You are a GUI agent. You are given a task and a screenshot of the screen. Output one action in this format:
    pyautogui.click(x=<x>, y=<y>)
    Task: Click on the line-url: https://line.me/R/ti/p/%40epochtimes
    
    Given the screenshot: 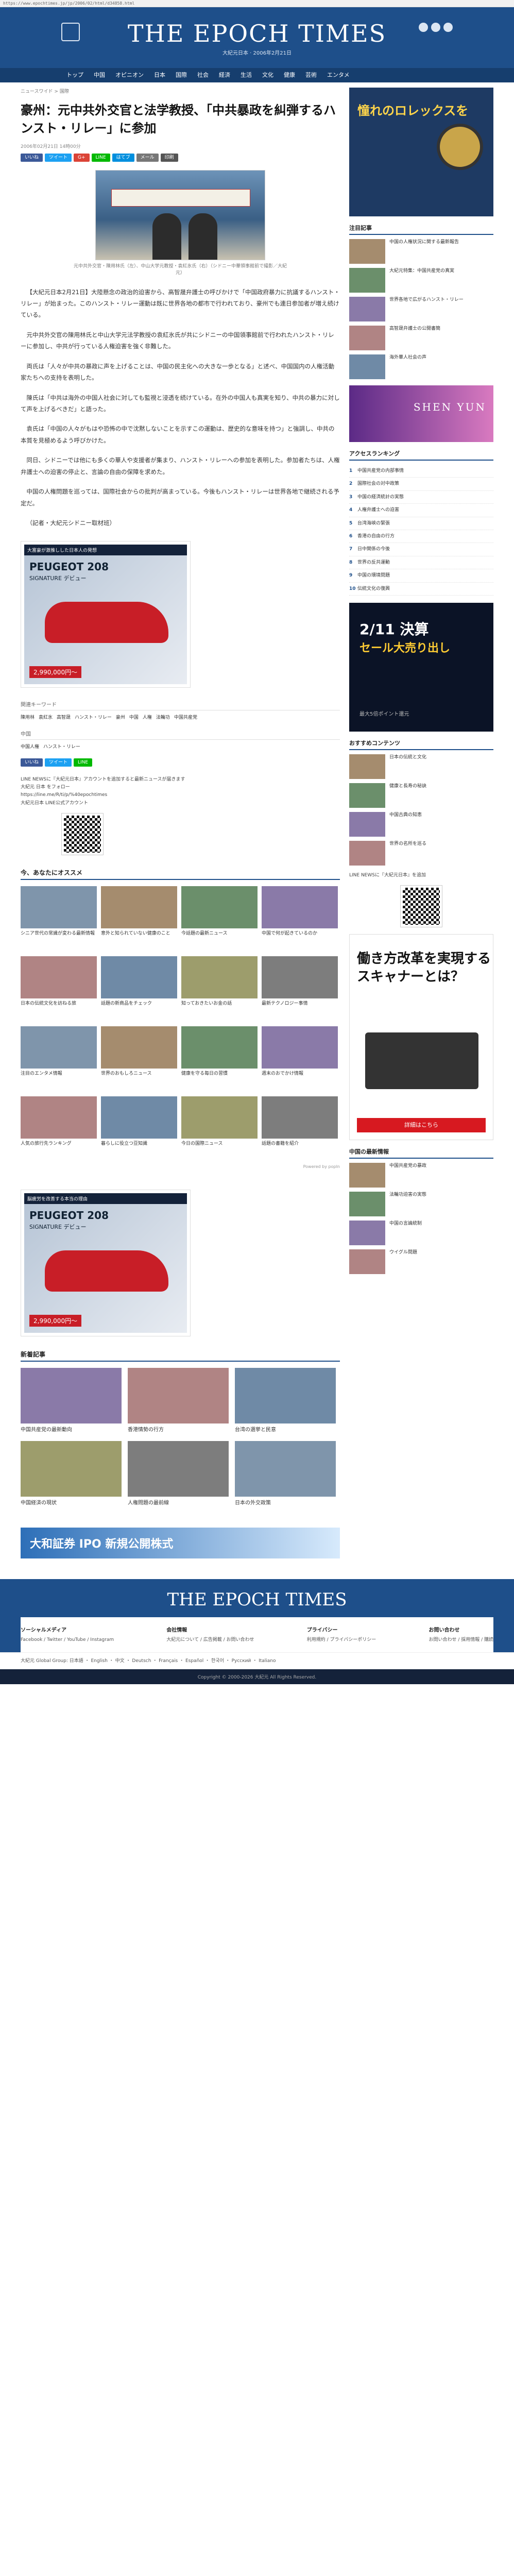 What is the action you would take?
    pyautogui.click(x=180, y=795)
    